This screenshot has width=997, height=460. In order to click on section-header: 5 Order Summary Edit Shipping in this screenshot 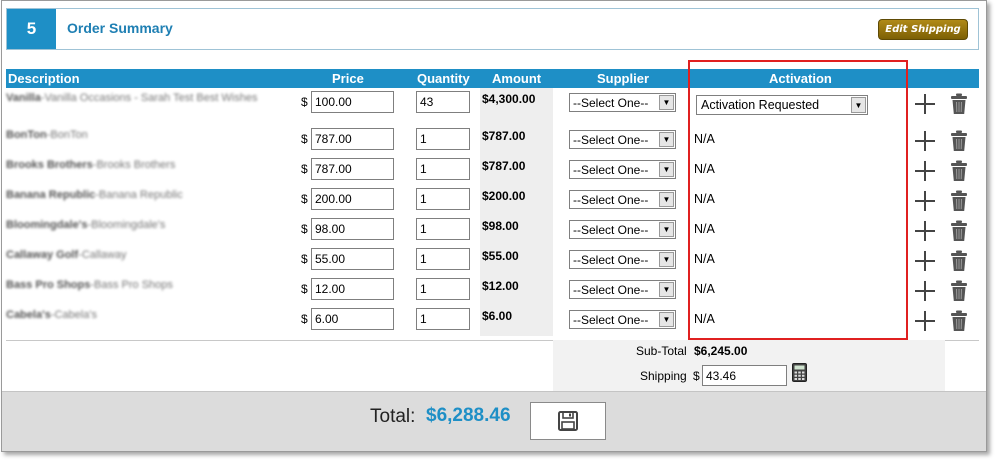, I will do `click(492, 29)`.